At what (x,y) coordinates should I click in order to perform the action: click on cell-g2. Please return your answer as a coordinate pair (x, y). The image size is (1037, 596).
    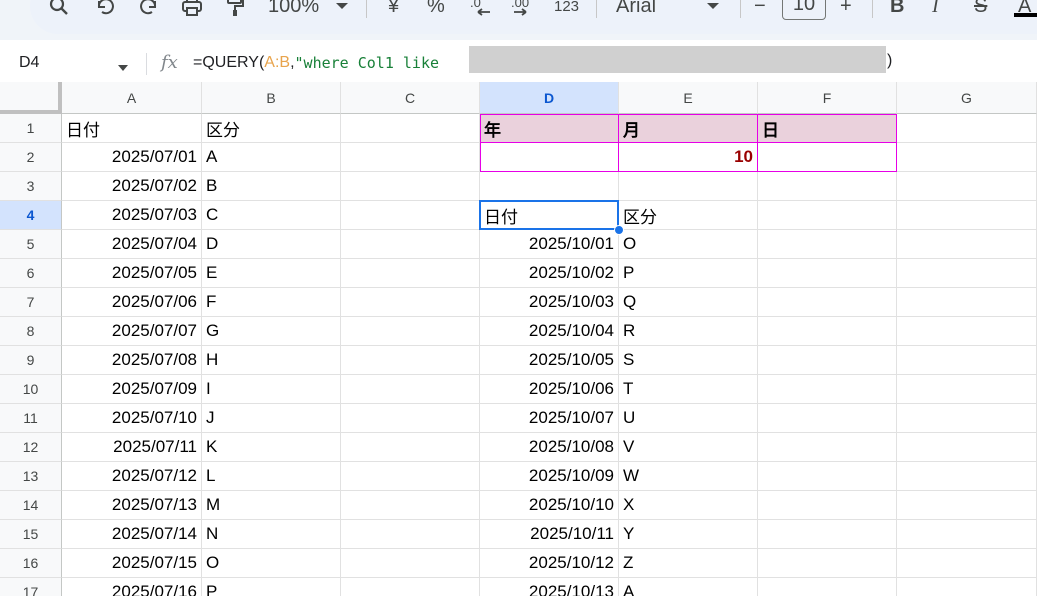
    Looking at the image, I should click on (967, 157).